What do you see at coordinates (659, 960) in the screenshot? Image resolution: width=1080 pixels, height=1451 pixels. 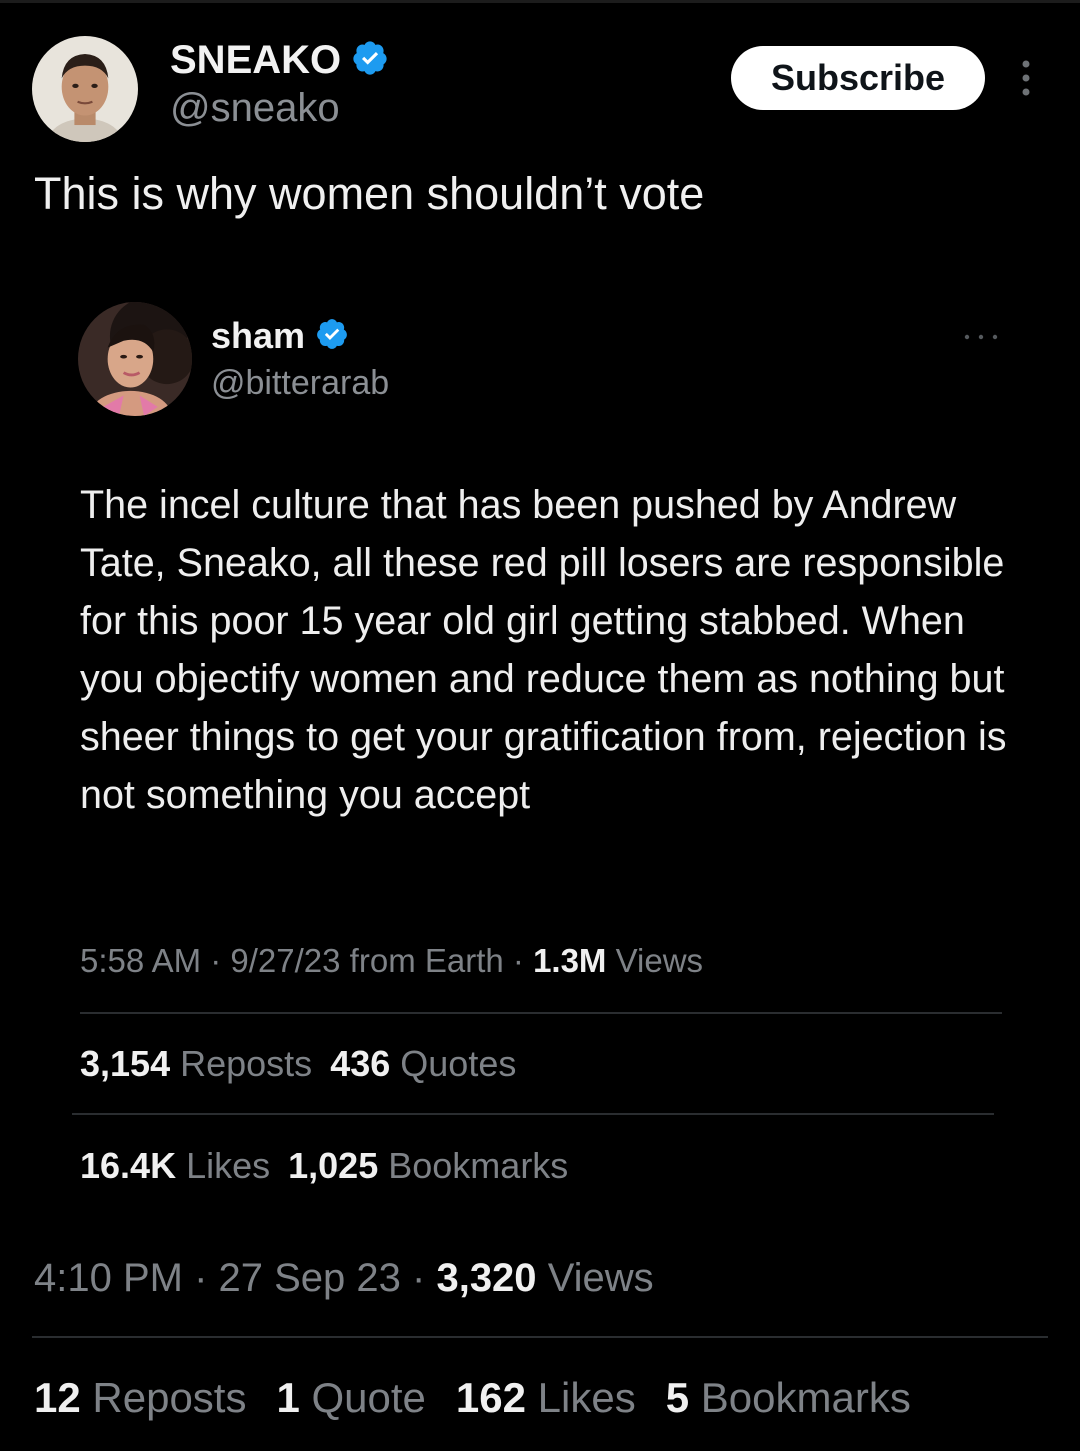 I see `quoted-views-label: Views` at bounding box center [659, 960].